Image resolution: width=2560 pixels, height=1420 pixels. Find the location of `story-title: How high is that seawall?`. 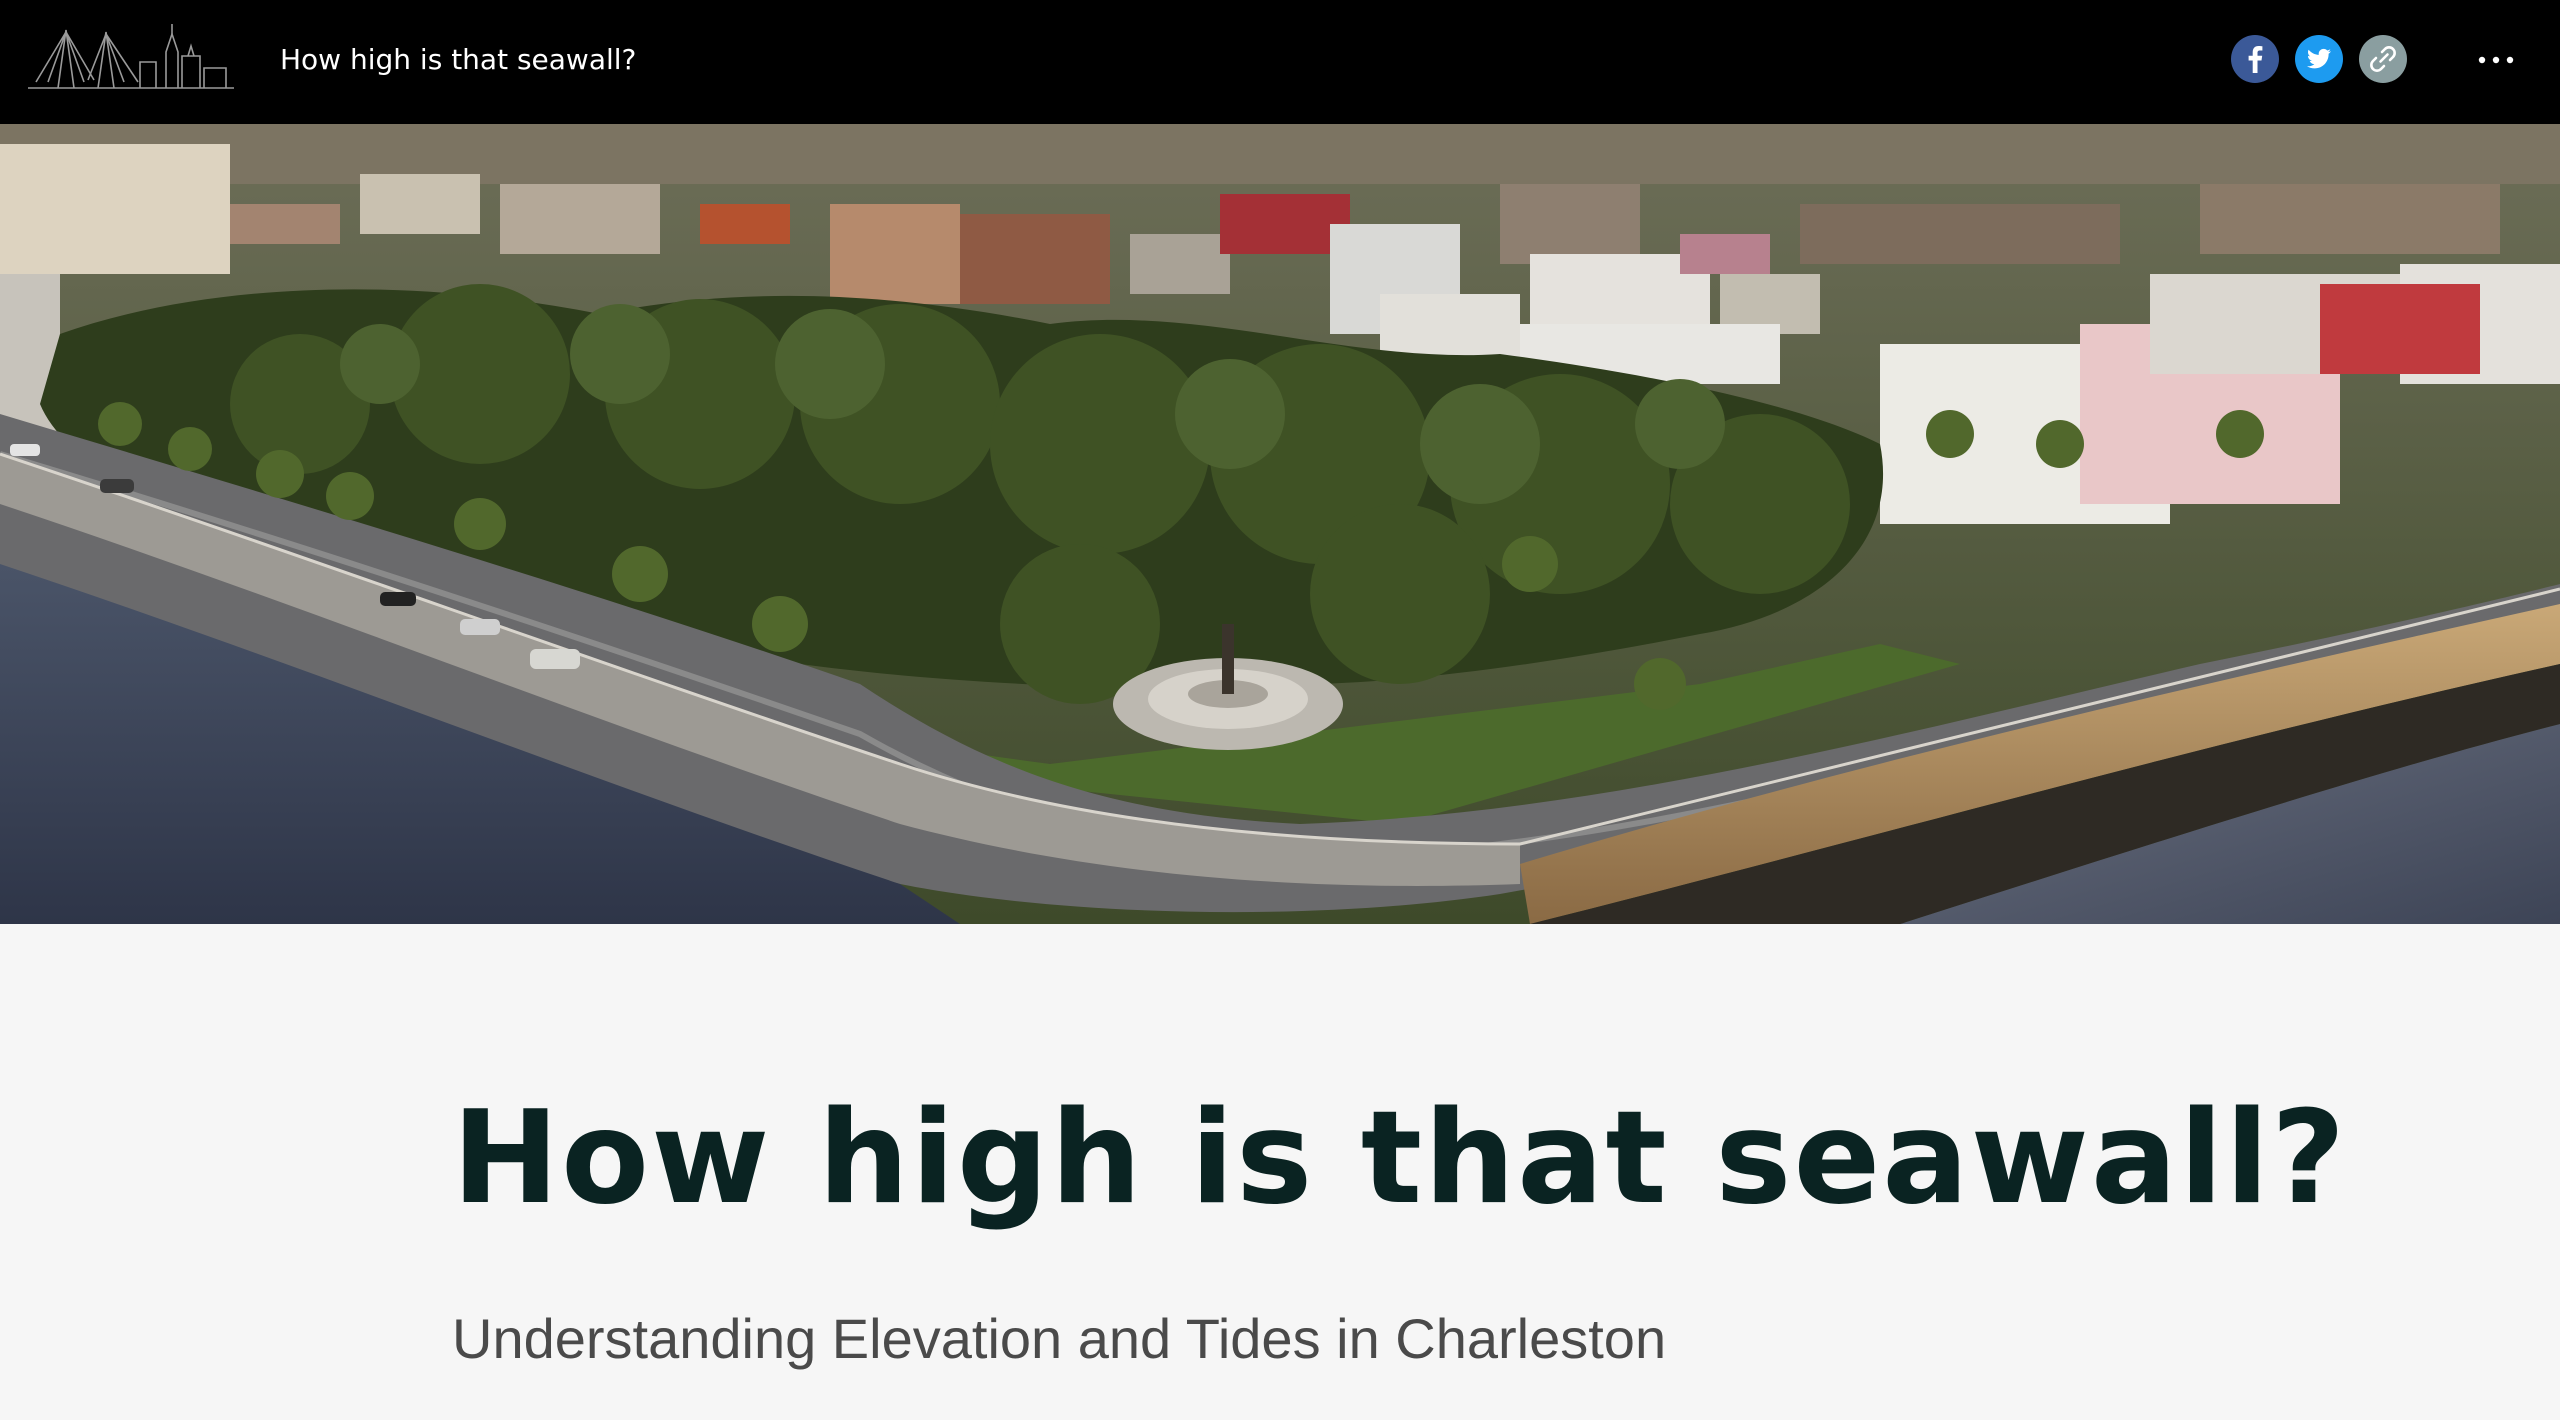

story-title: How high is that seawall? is located at coordinates (1400, 1158).